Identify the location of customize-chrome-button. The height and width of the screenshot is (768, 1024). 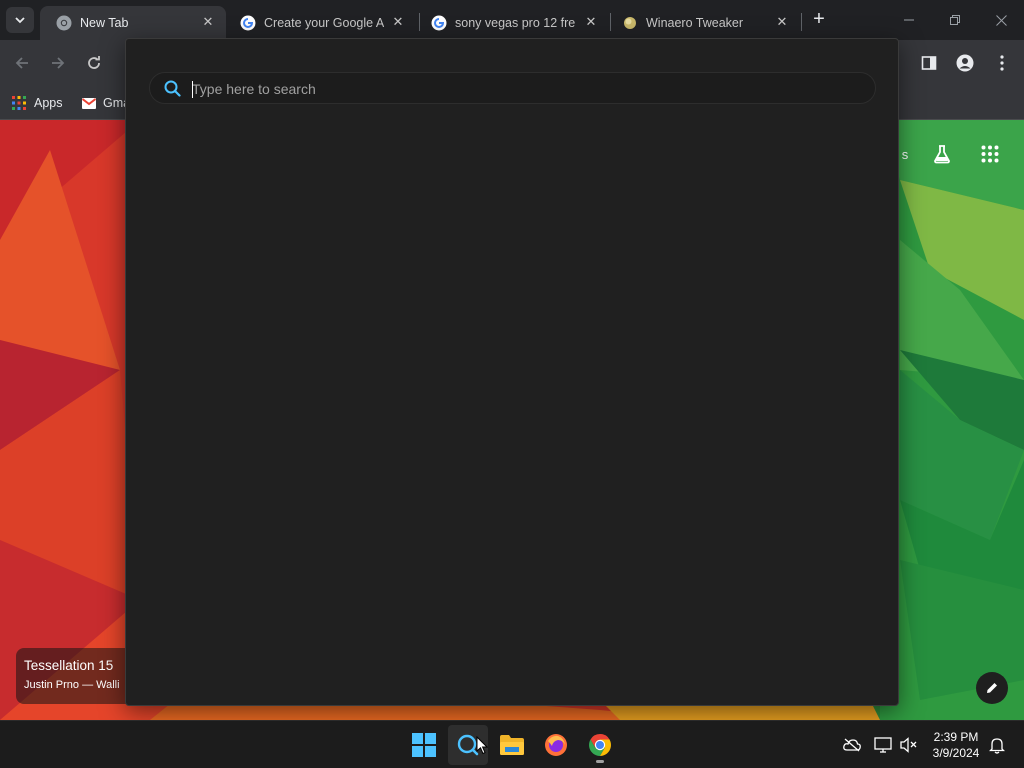
(992, 688).